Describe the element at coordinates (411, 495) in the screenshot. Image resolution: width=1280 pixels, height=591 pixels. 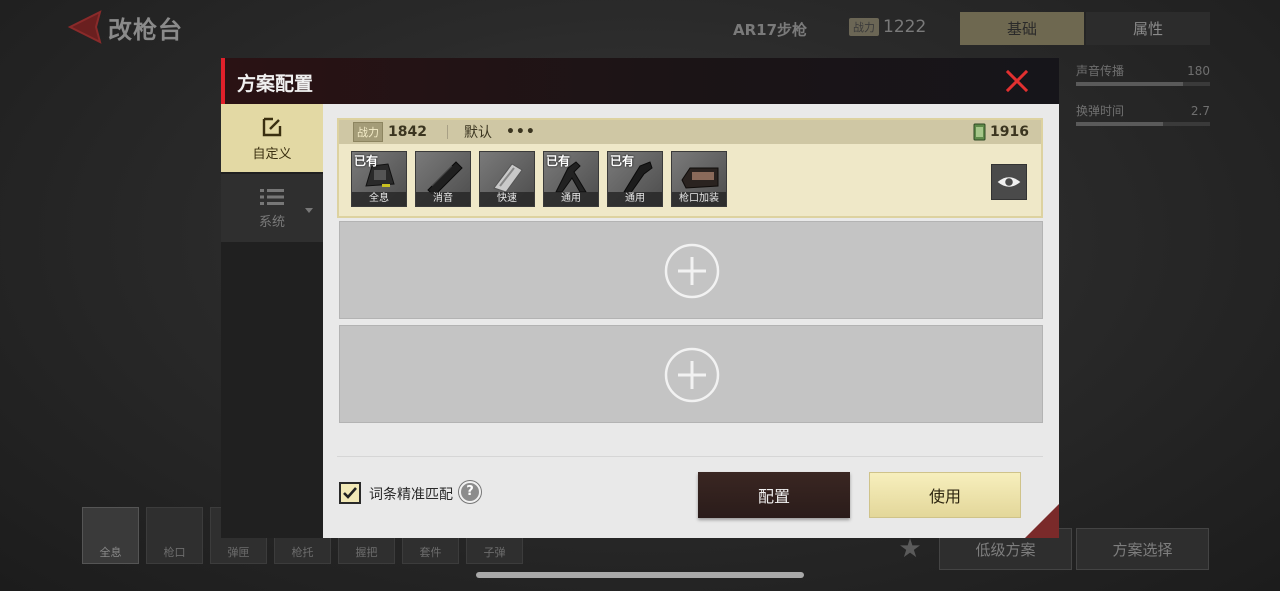
I see `precise-match-label: 词条精准匹配` at that location.